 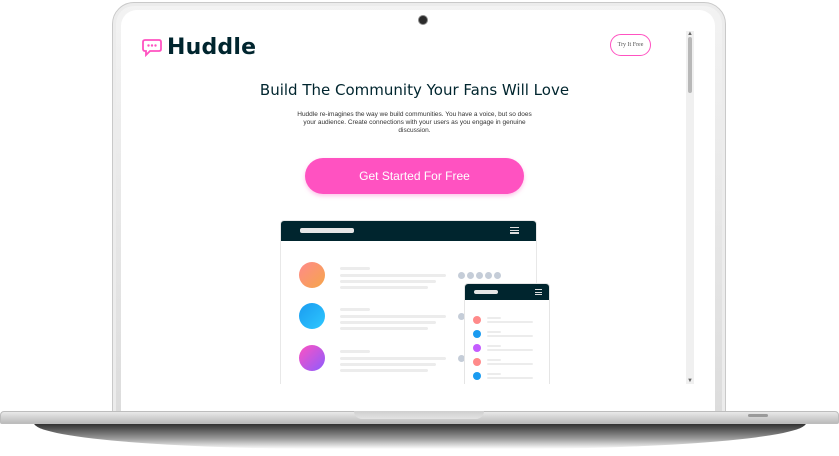 I want to click on brand-logo: Huddle, so click(x=199, y=47).